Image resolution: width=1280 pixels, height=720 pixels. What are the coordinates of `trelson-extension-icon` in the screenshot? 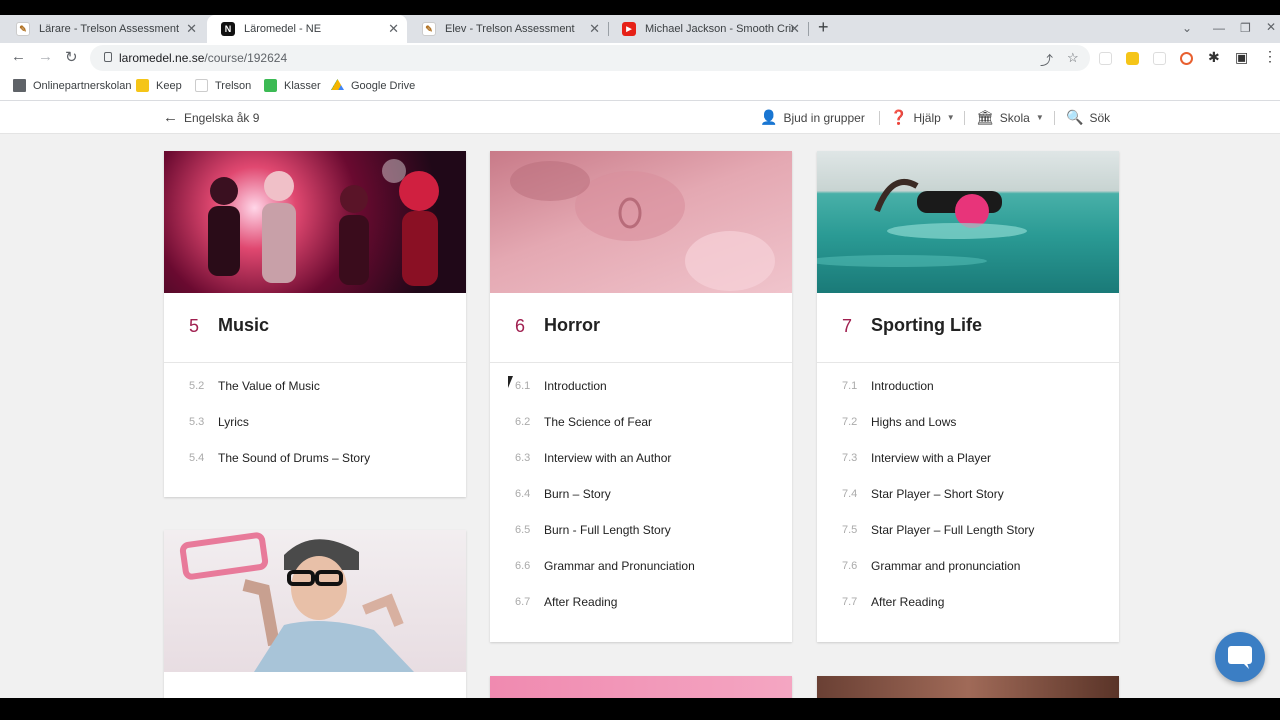 It's located at (1105, 58).